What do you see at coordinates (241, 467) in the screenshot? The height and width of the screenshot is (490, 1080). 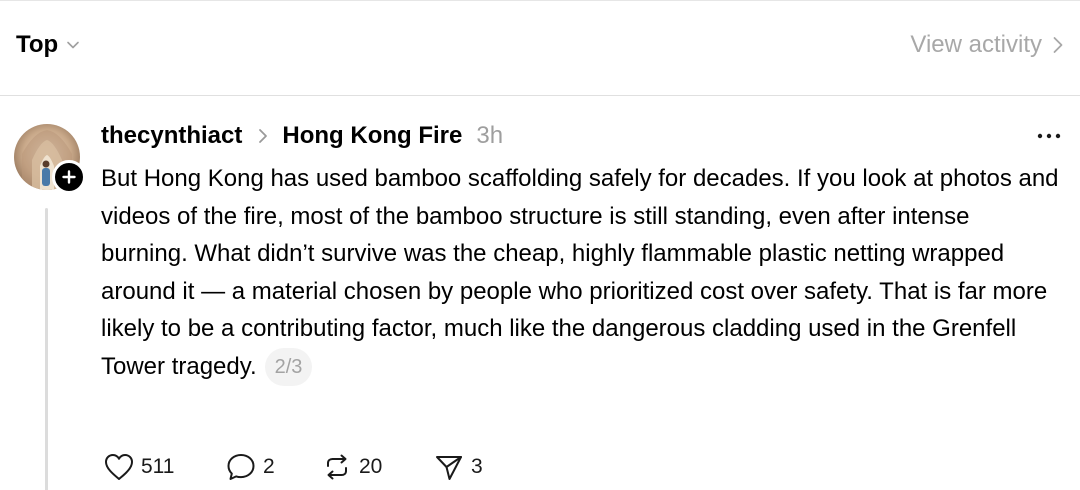 I see `comment-icon` at bounding box center [241, 467].